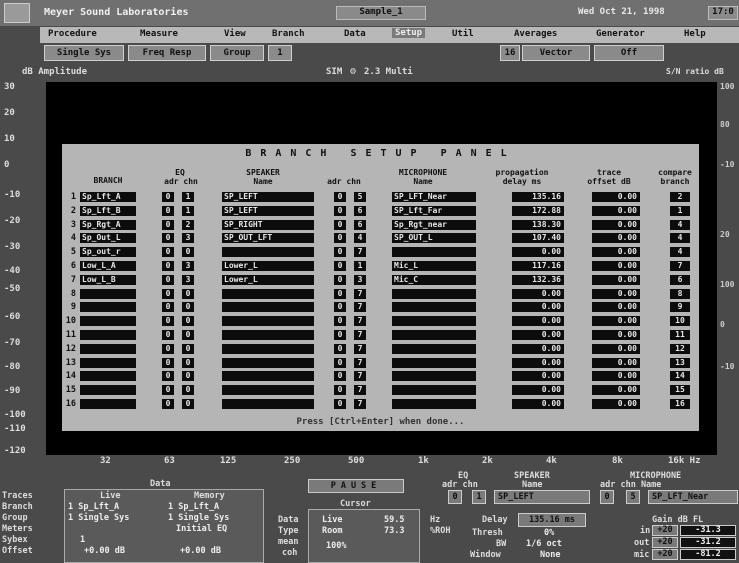 The width and height of the screenshot is (739, 563). What do you see at coordinates (188, 210) in the screenshot?
I see `eq-chn-cell: 1` at bounding box center [188, 210].